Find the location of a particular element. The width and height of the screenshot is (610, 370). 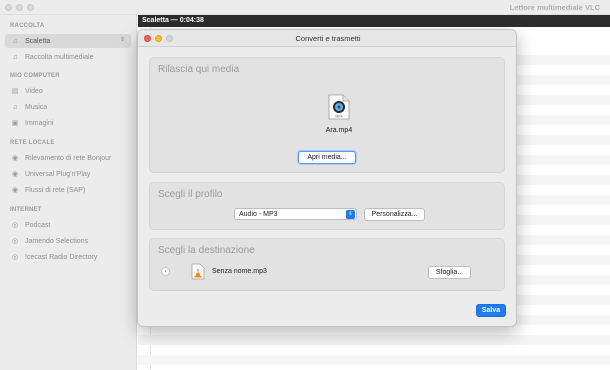

main-window-title: Lettore multimediale VLC is located at coordinates (554, 7).